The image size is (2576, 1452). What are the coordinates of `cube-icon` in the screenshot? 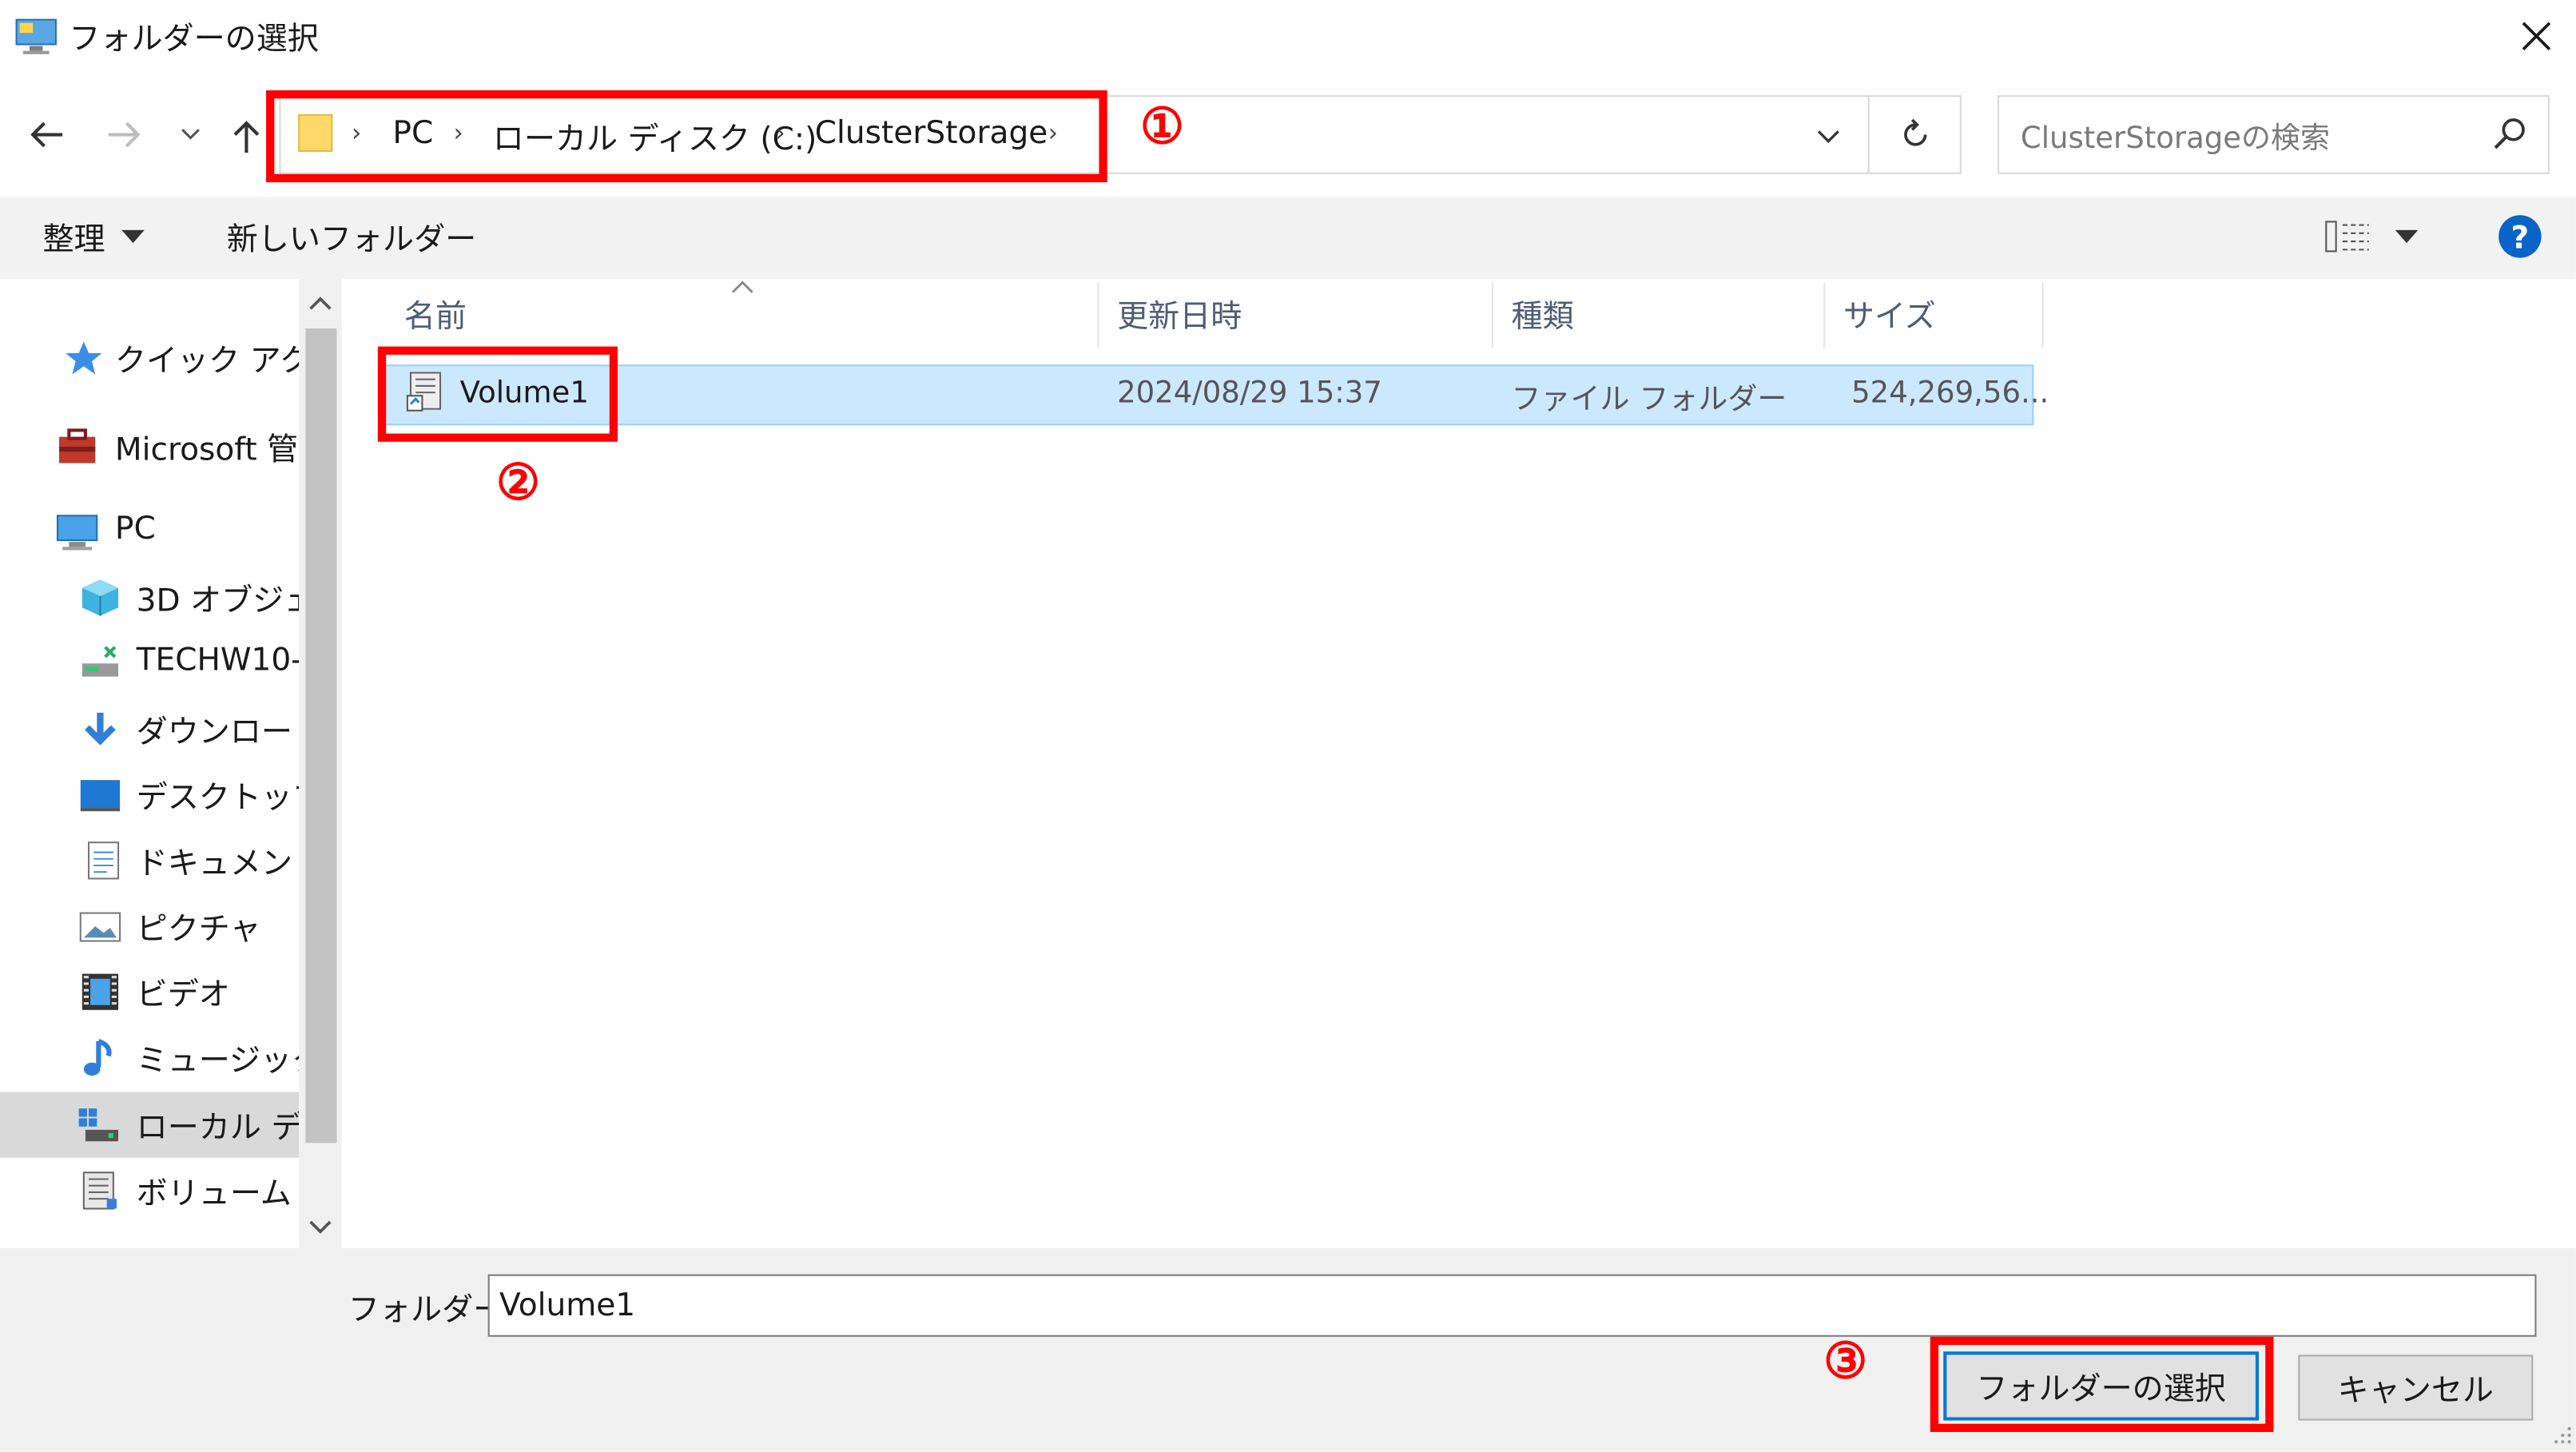 It's located at (100, 597).